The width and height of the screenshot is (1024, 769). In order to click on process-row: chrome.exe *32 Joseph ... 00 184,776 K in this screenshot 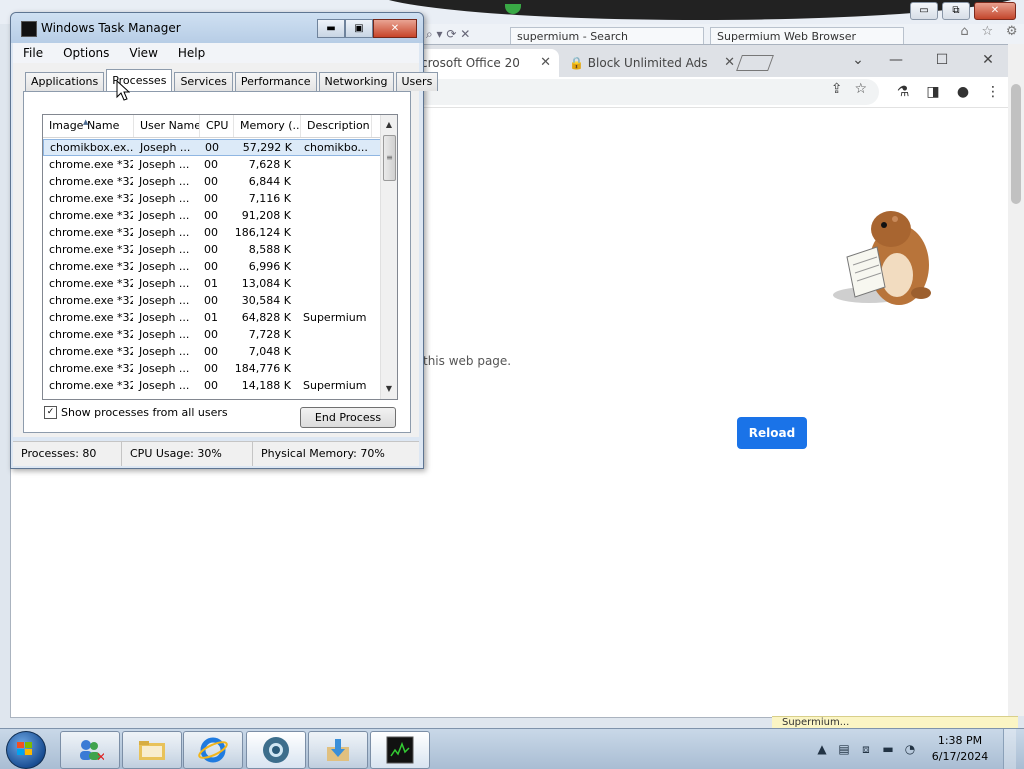, I will do `click(212, 368)`.